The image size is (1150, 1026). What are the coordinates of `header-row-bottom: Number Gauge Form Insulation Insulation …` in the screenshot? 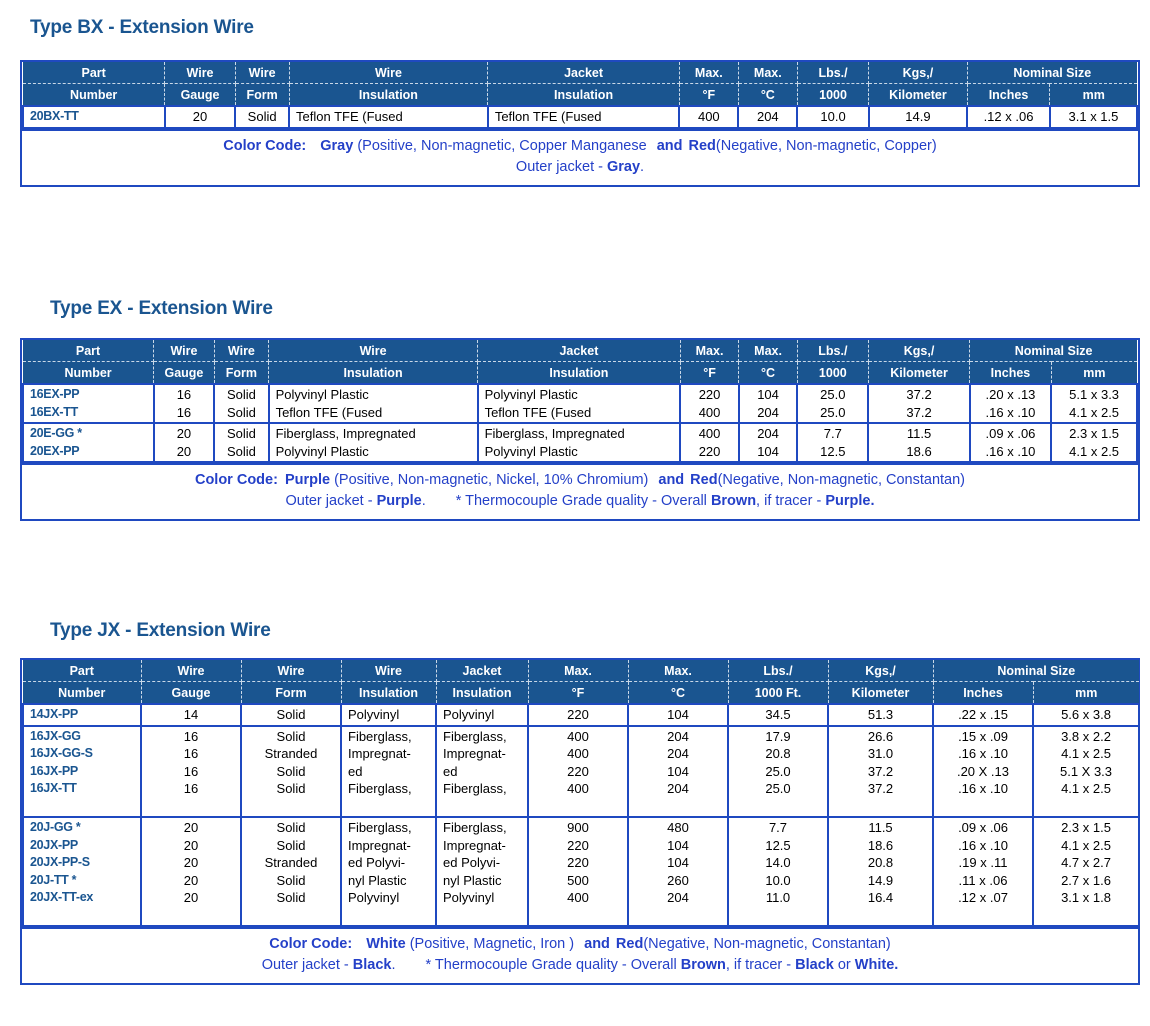 It's located at (580, 94).